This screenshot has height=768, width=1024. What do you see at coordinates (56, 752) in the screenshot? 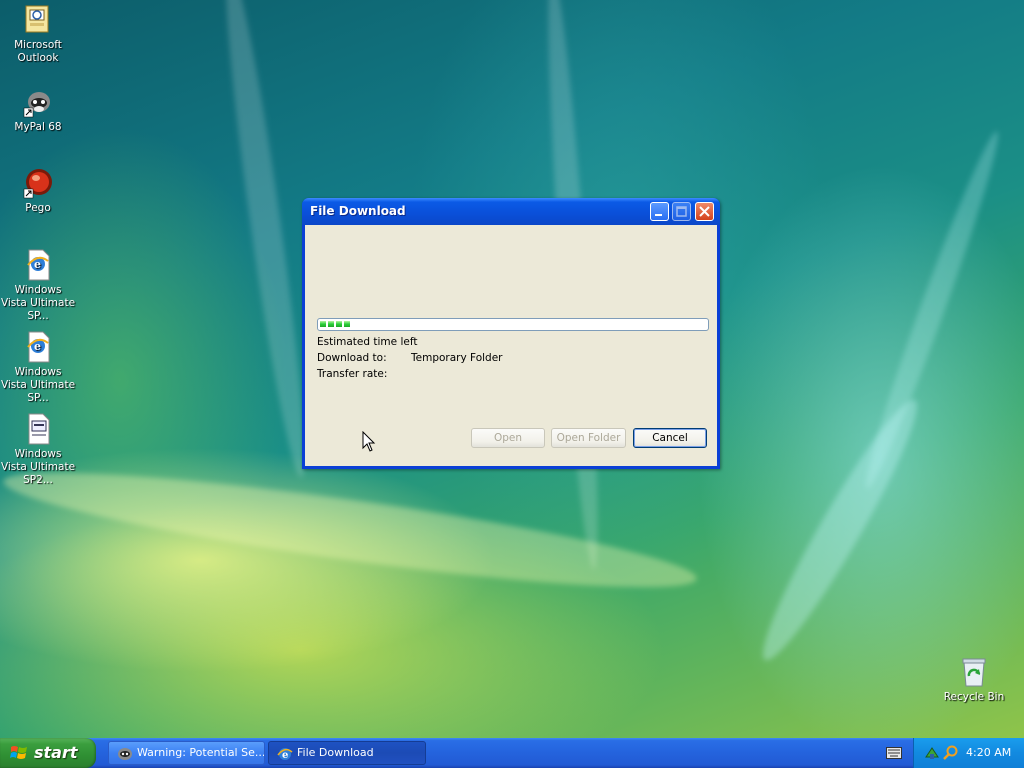
I see `start-label: start` at bounding box center [56, 752].